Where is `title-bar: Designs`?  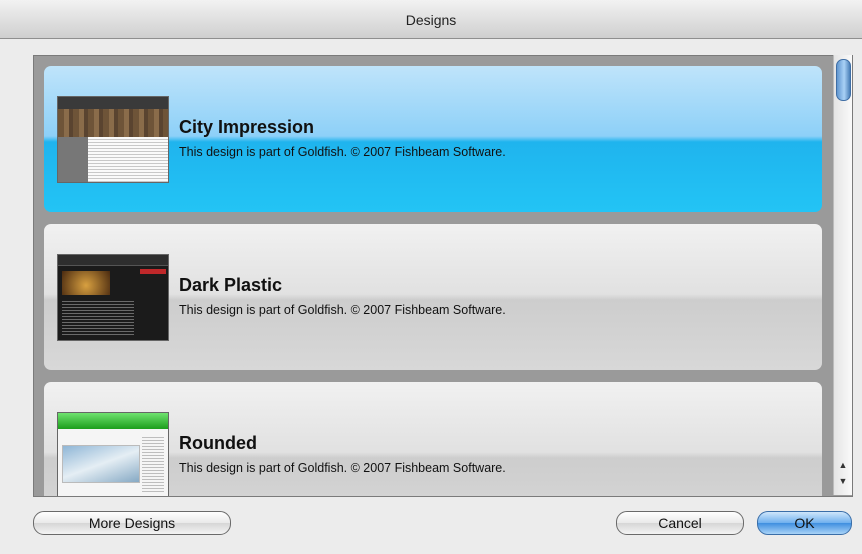
title-bar: Designs is located at coordinates (431, 19).